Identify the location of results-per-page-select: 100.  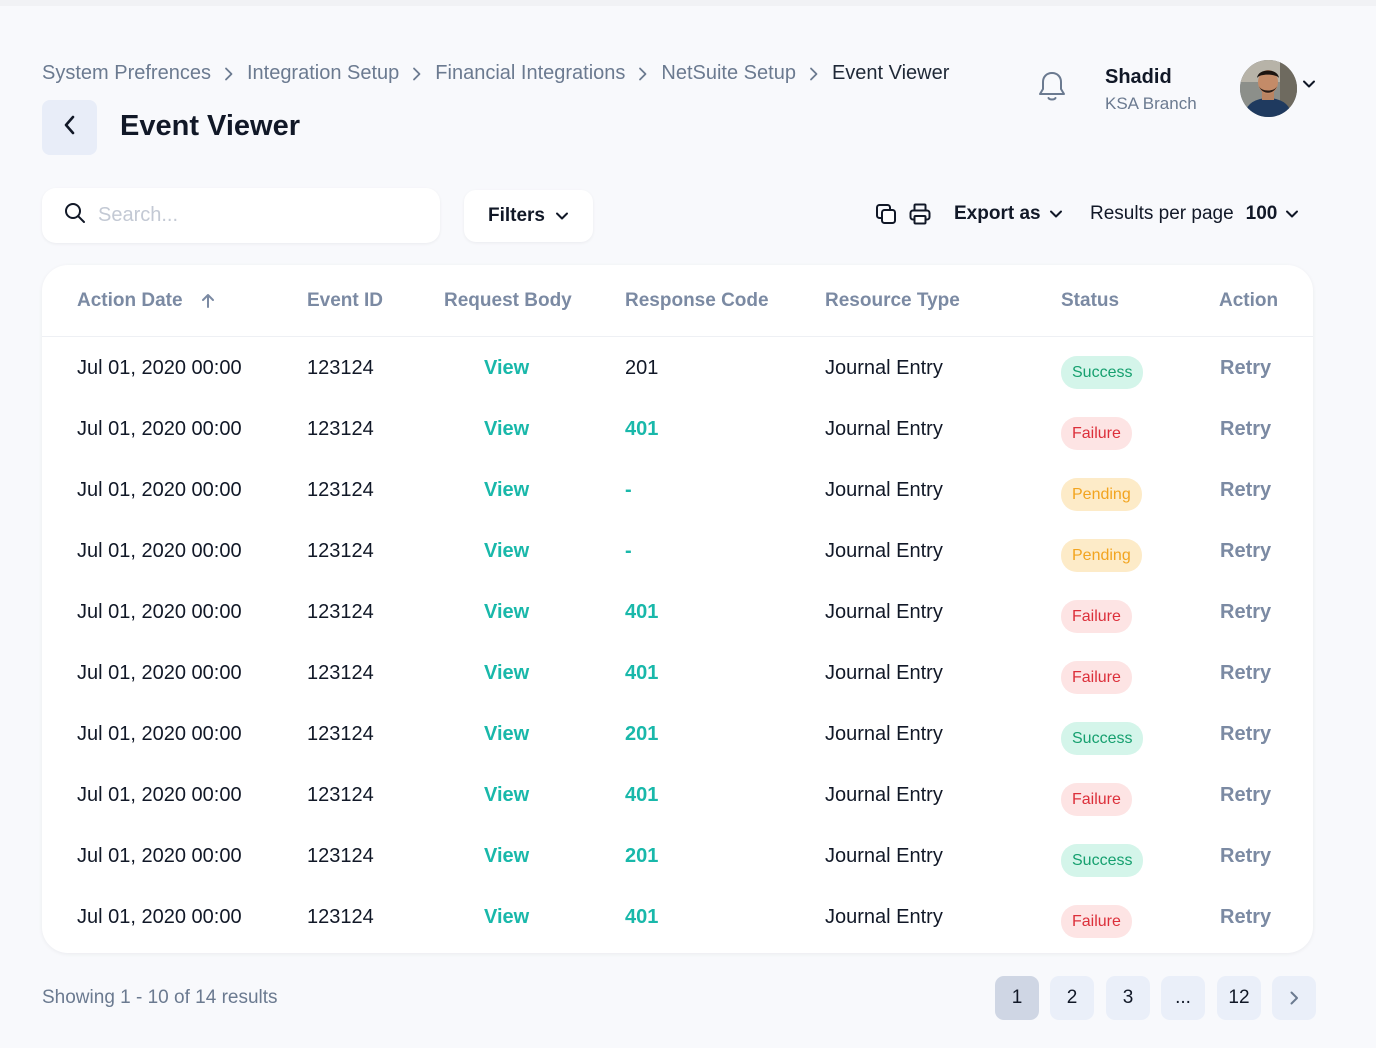
(1273, 214).